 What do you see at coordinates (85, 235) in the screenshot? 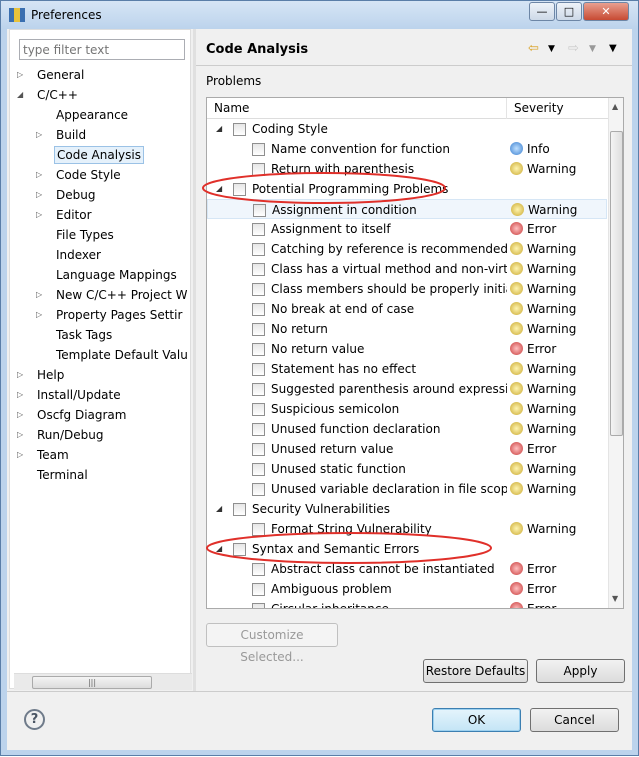
I see `tree-item: File Types` at bounding box center [85, 235].